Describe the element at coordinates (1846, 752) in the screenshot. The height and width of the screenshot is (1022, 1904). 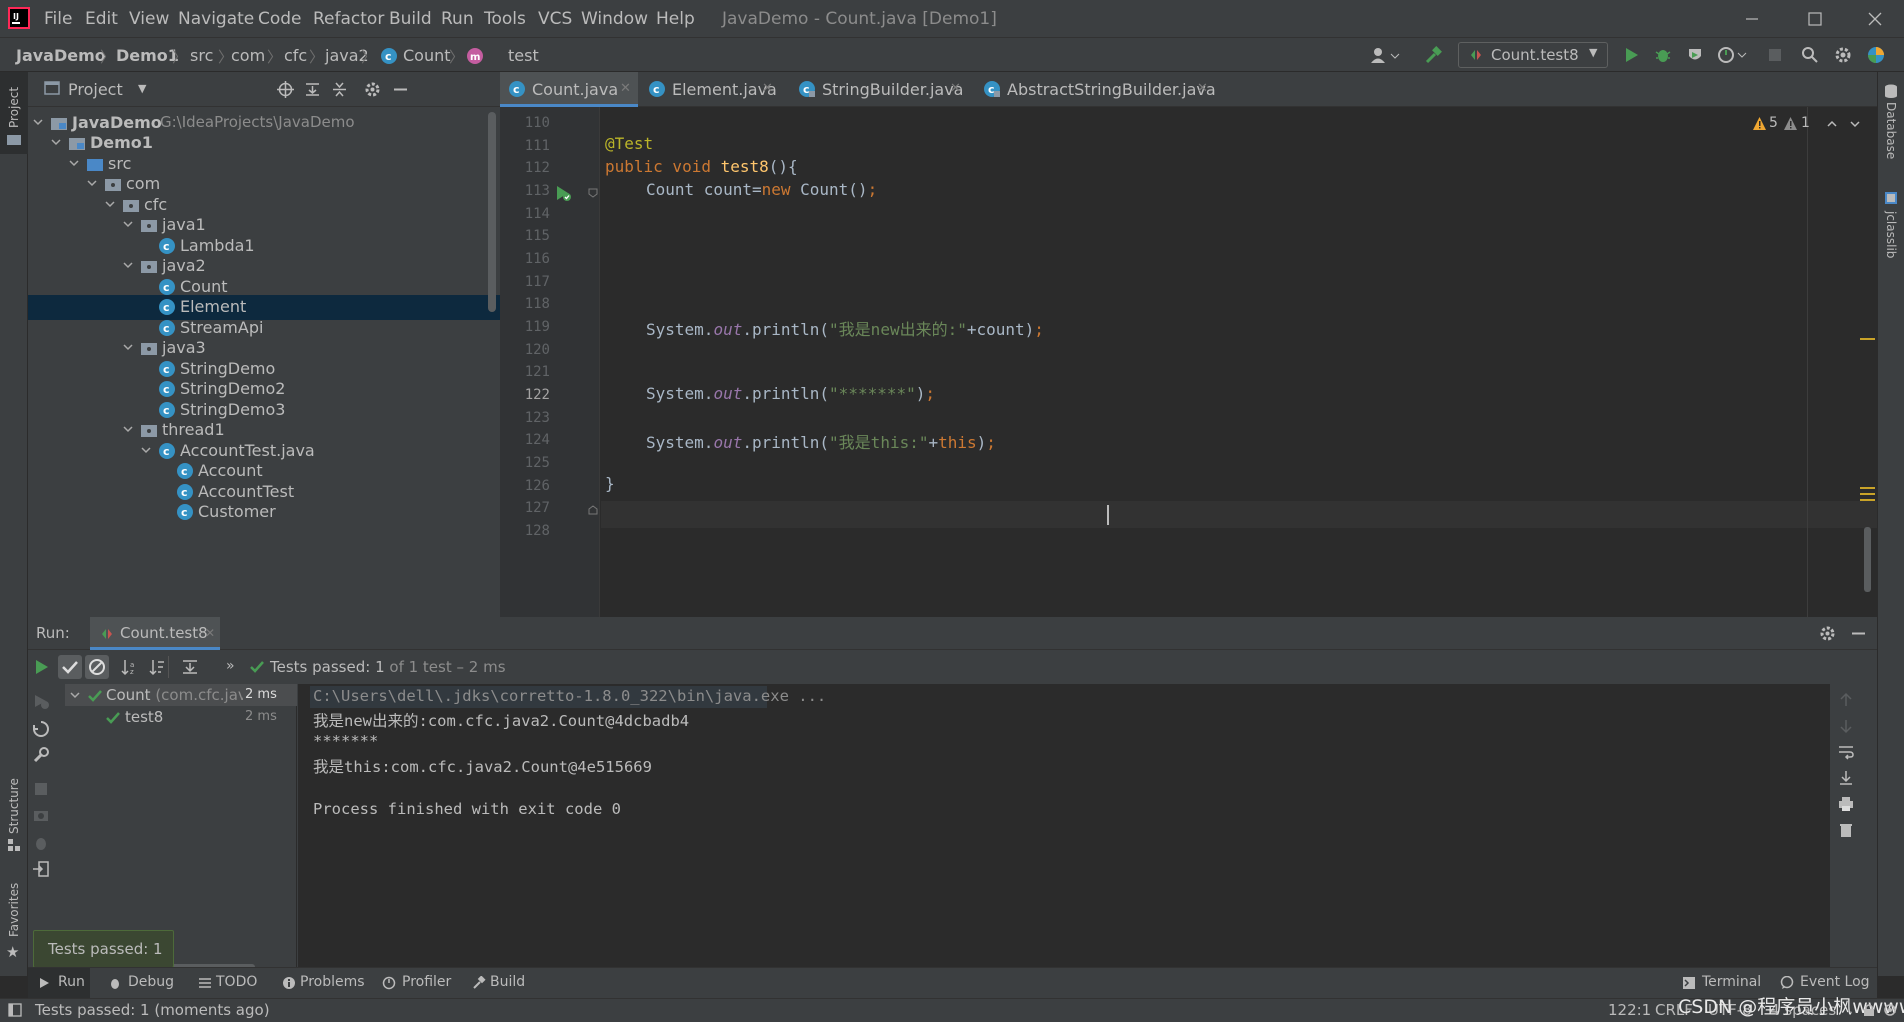
I see `soft-wrap-icon` at that location.